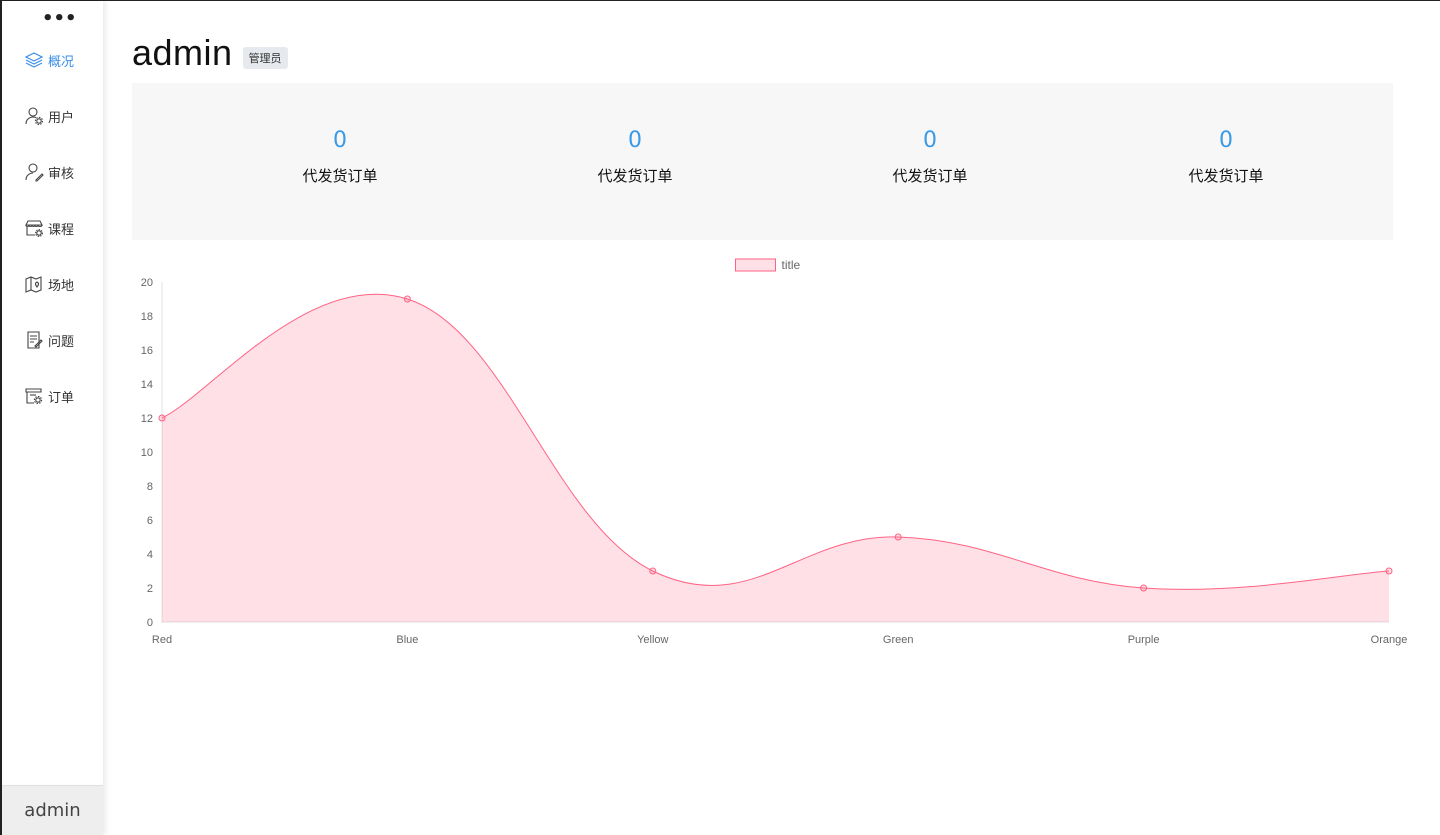 The width and height of the screenshot is (1440, 835). I want to click on sidebar-item-venues: 场地, so click(59, 284).